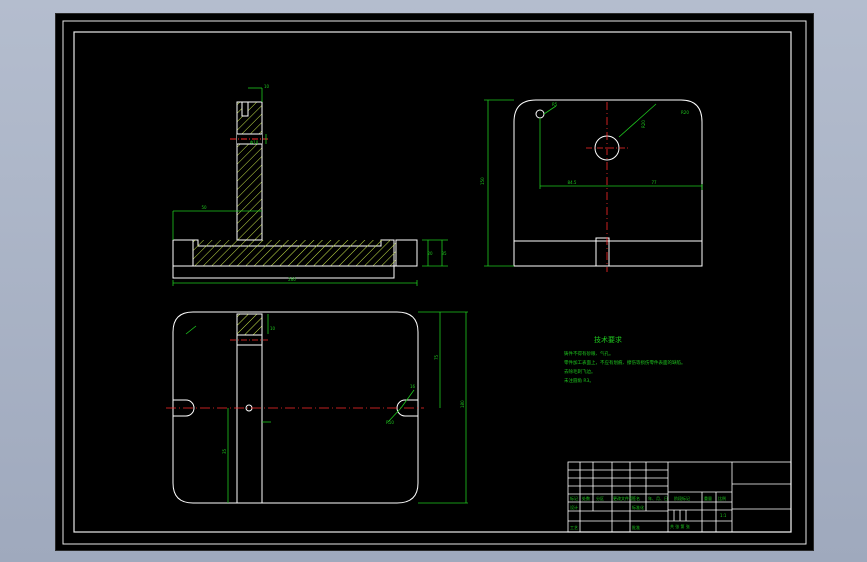 The image size is (867, 562). I want to click on dim-plan-left: 35, so click(224, 451).